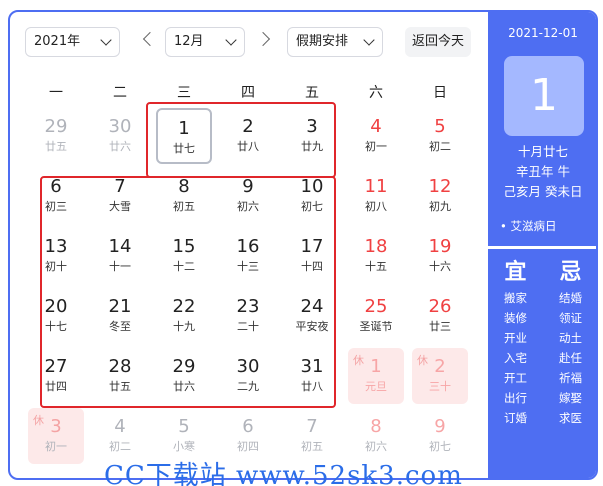 Image resolution: width=603 pixels, height=486 pixels. What do you see at coordinates (248, 136) in the screenshot?
I see `day-cell: 2 廿八` at bounding box center [248, 136].